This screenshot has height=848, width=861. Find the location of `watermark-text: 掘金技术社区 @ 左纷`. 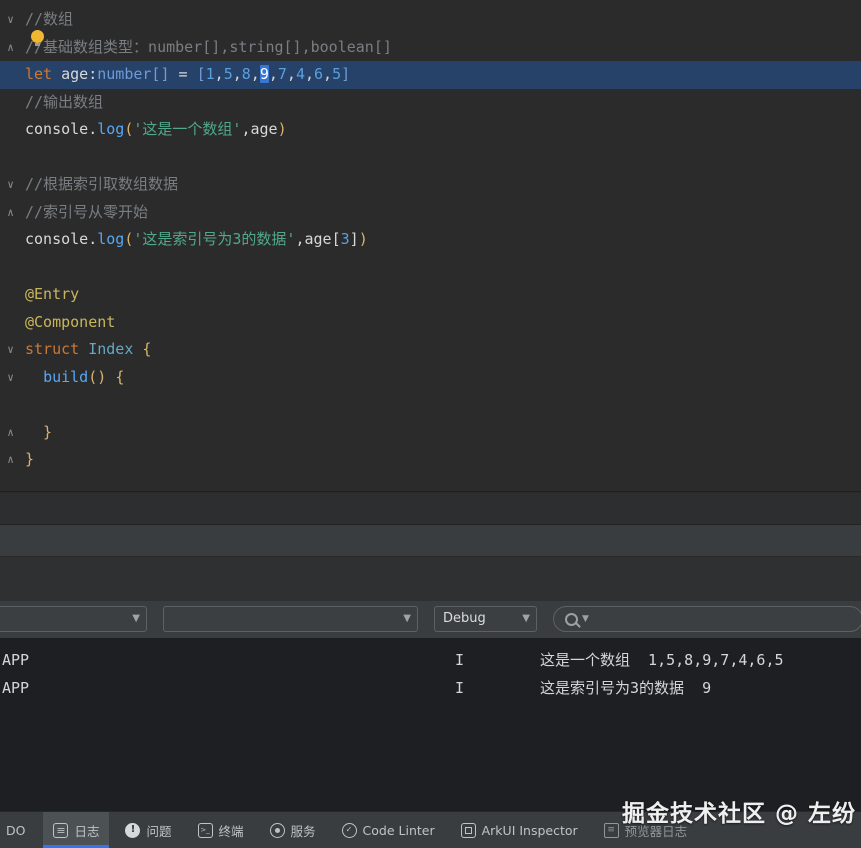

watermark-text: 掘金技术社区 @ 左纷 is located at coordinates (738, 814).